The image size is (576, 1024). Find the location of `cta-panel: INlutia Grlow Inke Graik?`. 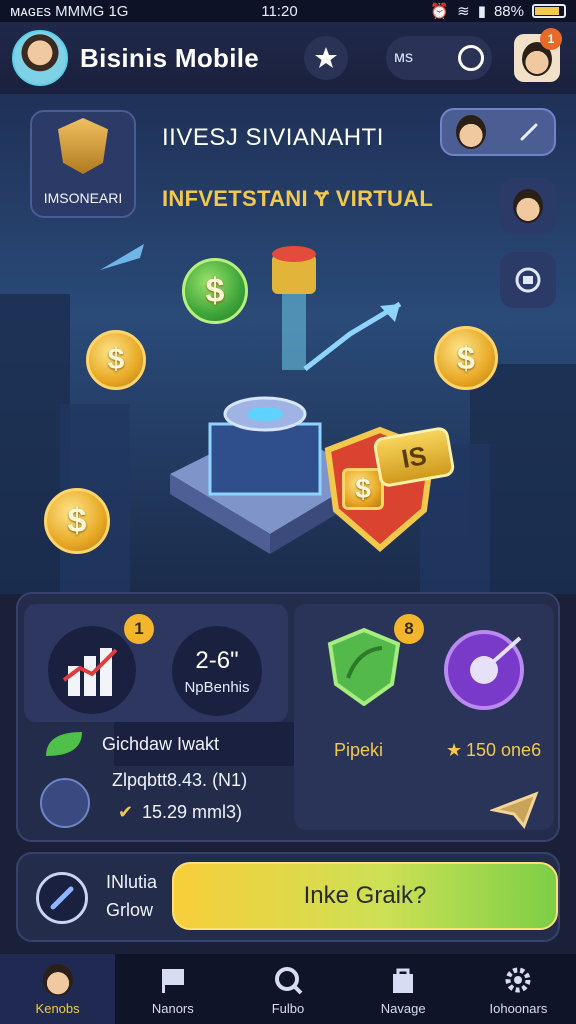

cta-panel: INlutia Grlow Inke Graik? is located at coordinates (288, 897).